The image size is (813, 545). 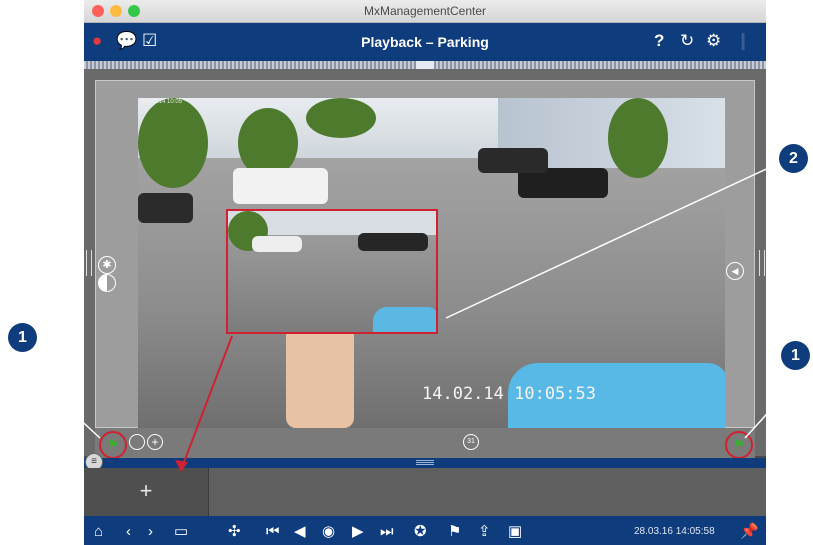 What do you see at coordinates (22, 337) in the screenshot?
I see `callout-badge-1: 1` at bounding box center [22, 337].